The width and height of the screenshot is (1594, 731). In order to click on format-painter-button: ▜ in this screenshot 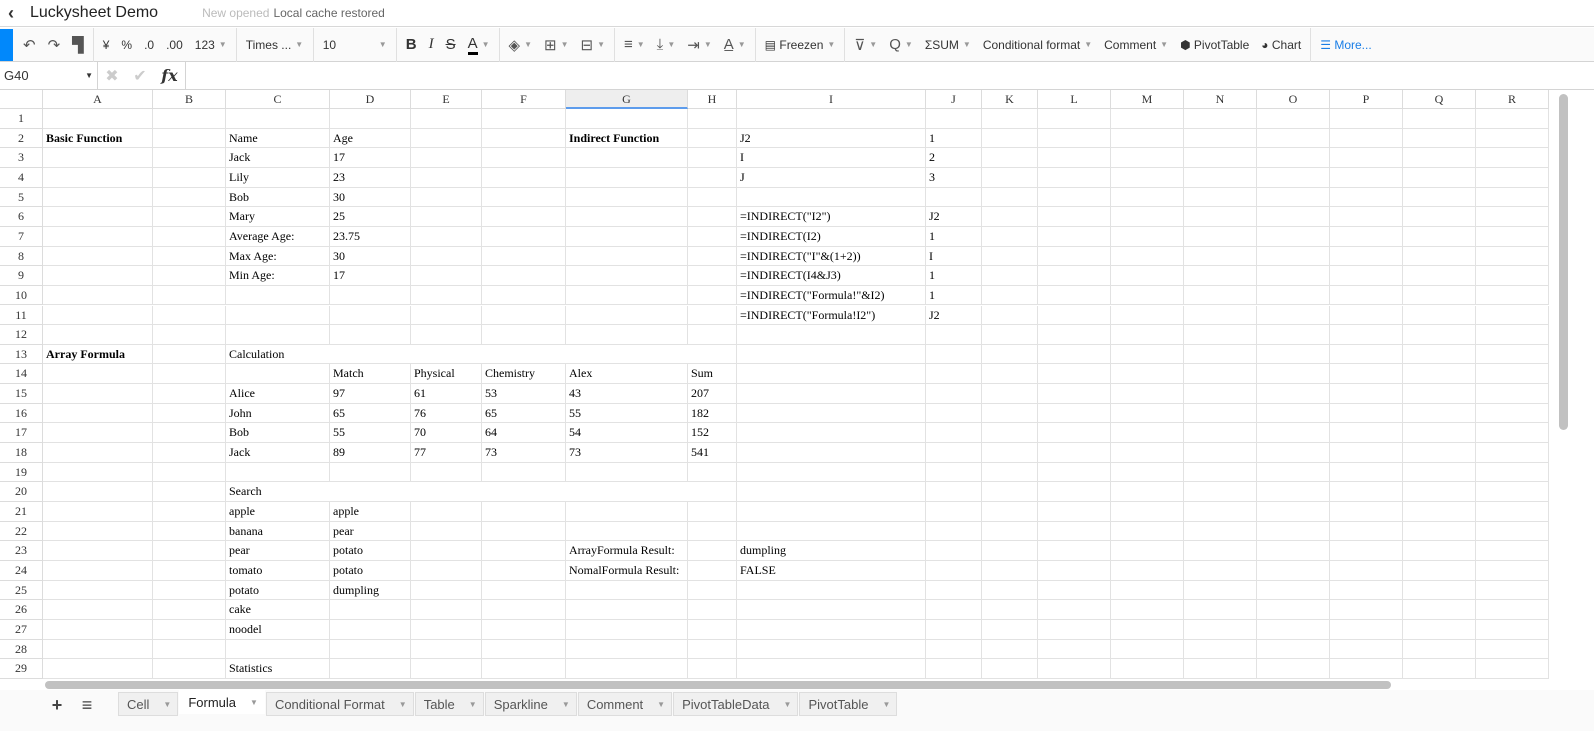, I will do `click(78, 44)`.